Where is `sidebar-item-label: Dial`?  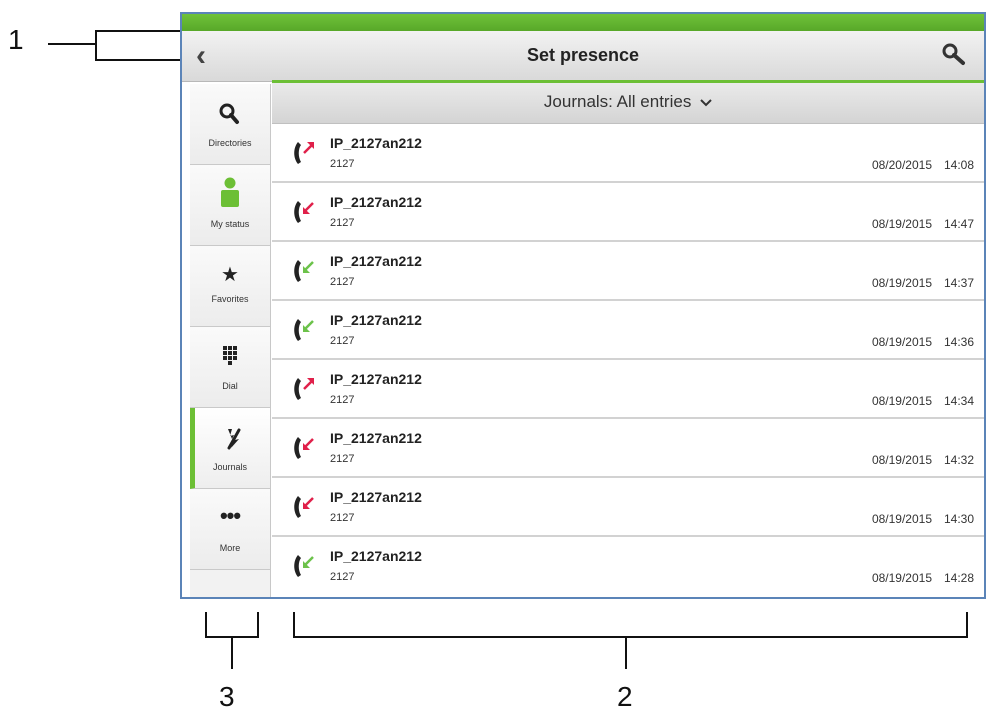 sidebar-item-label: Dial is located at coordinates (230, 386).